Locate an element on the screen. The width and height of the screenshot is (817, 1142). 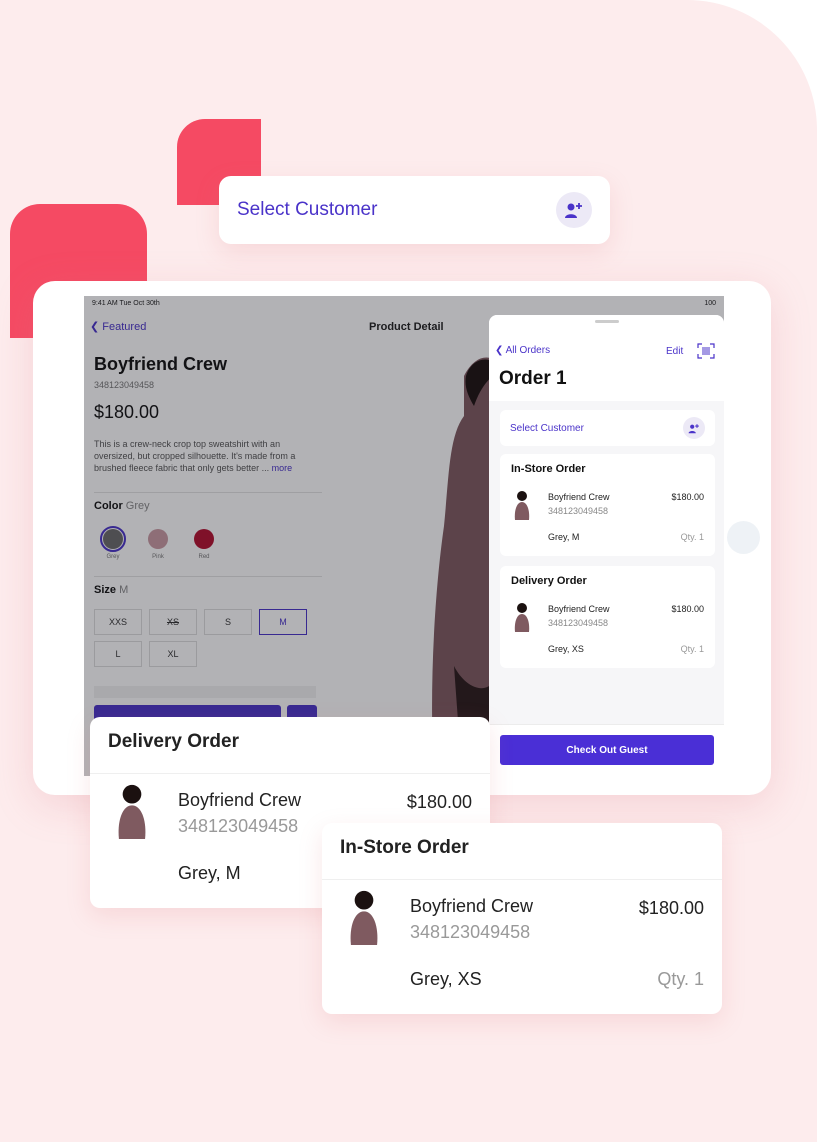
check-out-guest-button: Check Out Guest is located at coordinates (607, 750).